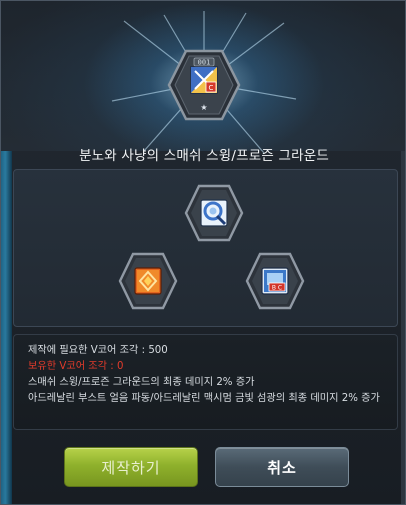  What do you see at coordinates (204, 63) in the screenshot?
I see `number-tag-text: 001` at bounding box center [204, 63].